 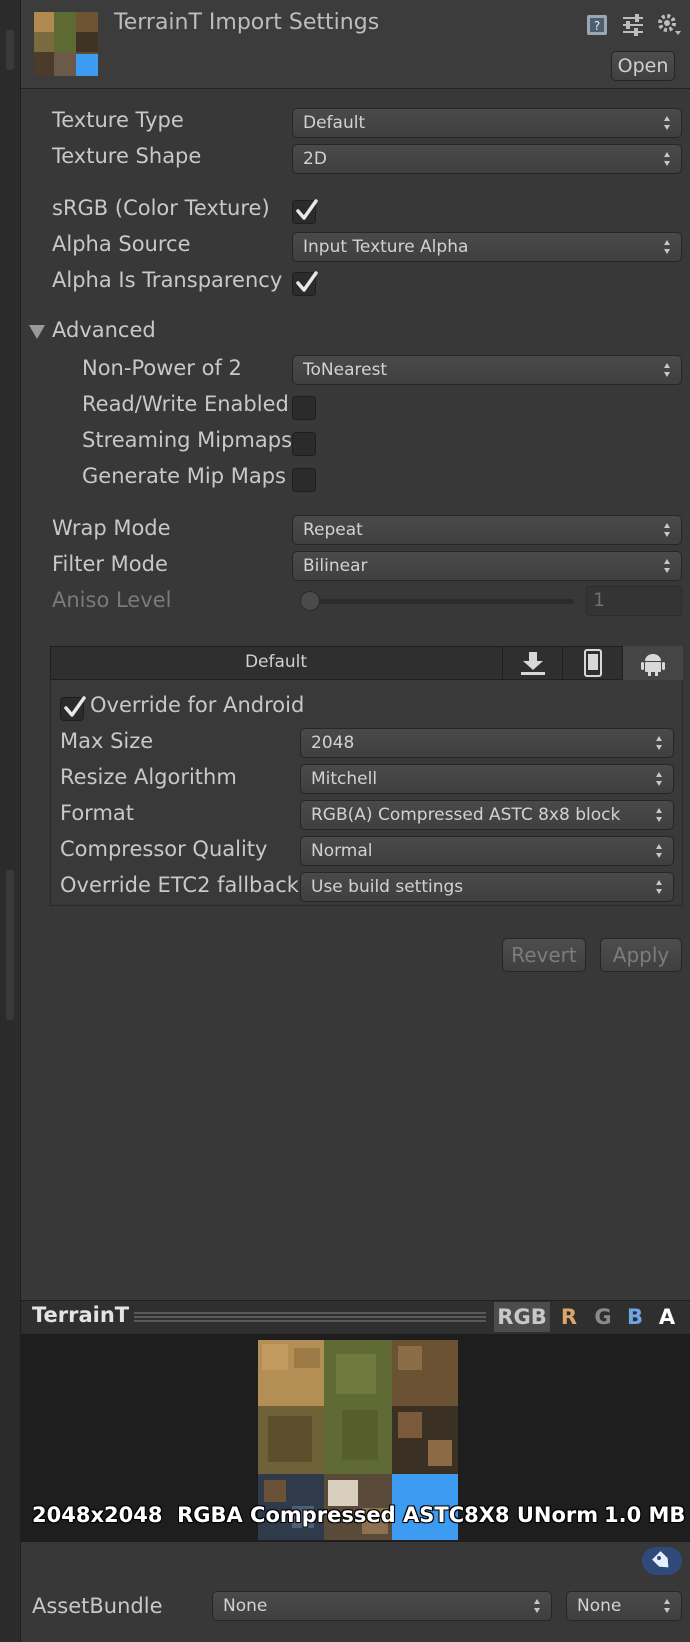 What do you see at coordinates (167, 280) in the screenshot?
I see `alpha-is-transparency-label: Alpha Is Transparency` at bounding box center [167, 280].